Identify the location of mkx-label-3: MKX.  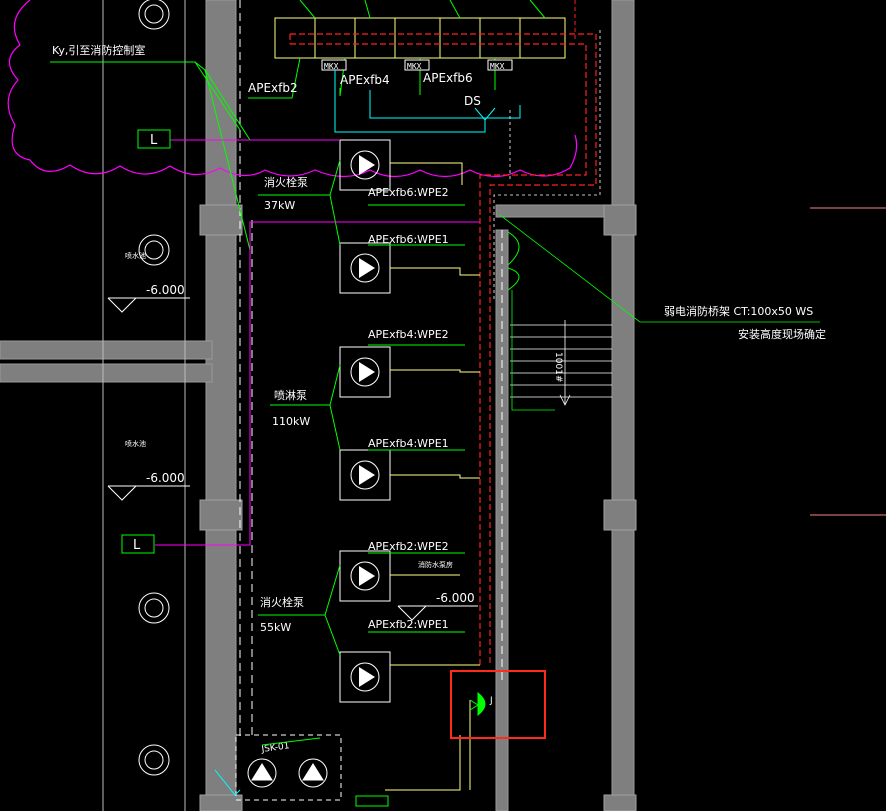
(497, 66).